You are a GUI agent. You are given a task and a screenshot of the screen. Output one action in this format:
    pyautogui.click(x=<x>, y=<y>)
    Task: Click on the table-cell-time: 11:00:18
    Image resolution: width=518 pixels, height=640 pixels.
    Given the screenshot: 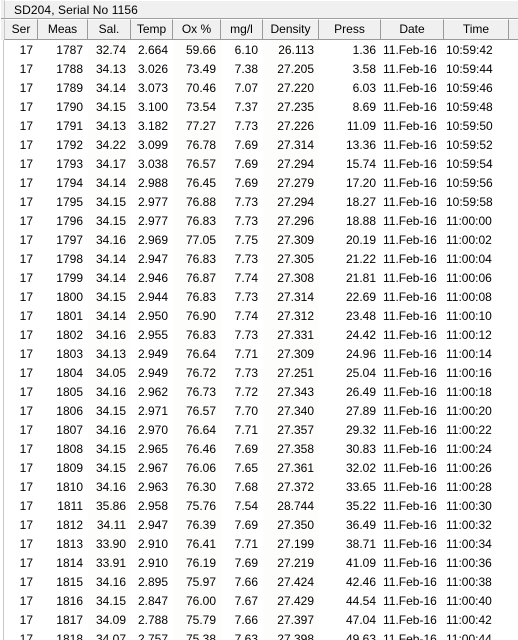 What is the action you would take?
    pyautogui.click(x=469, y=392)
    